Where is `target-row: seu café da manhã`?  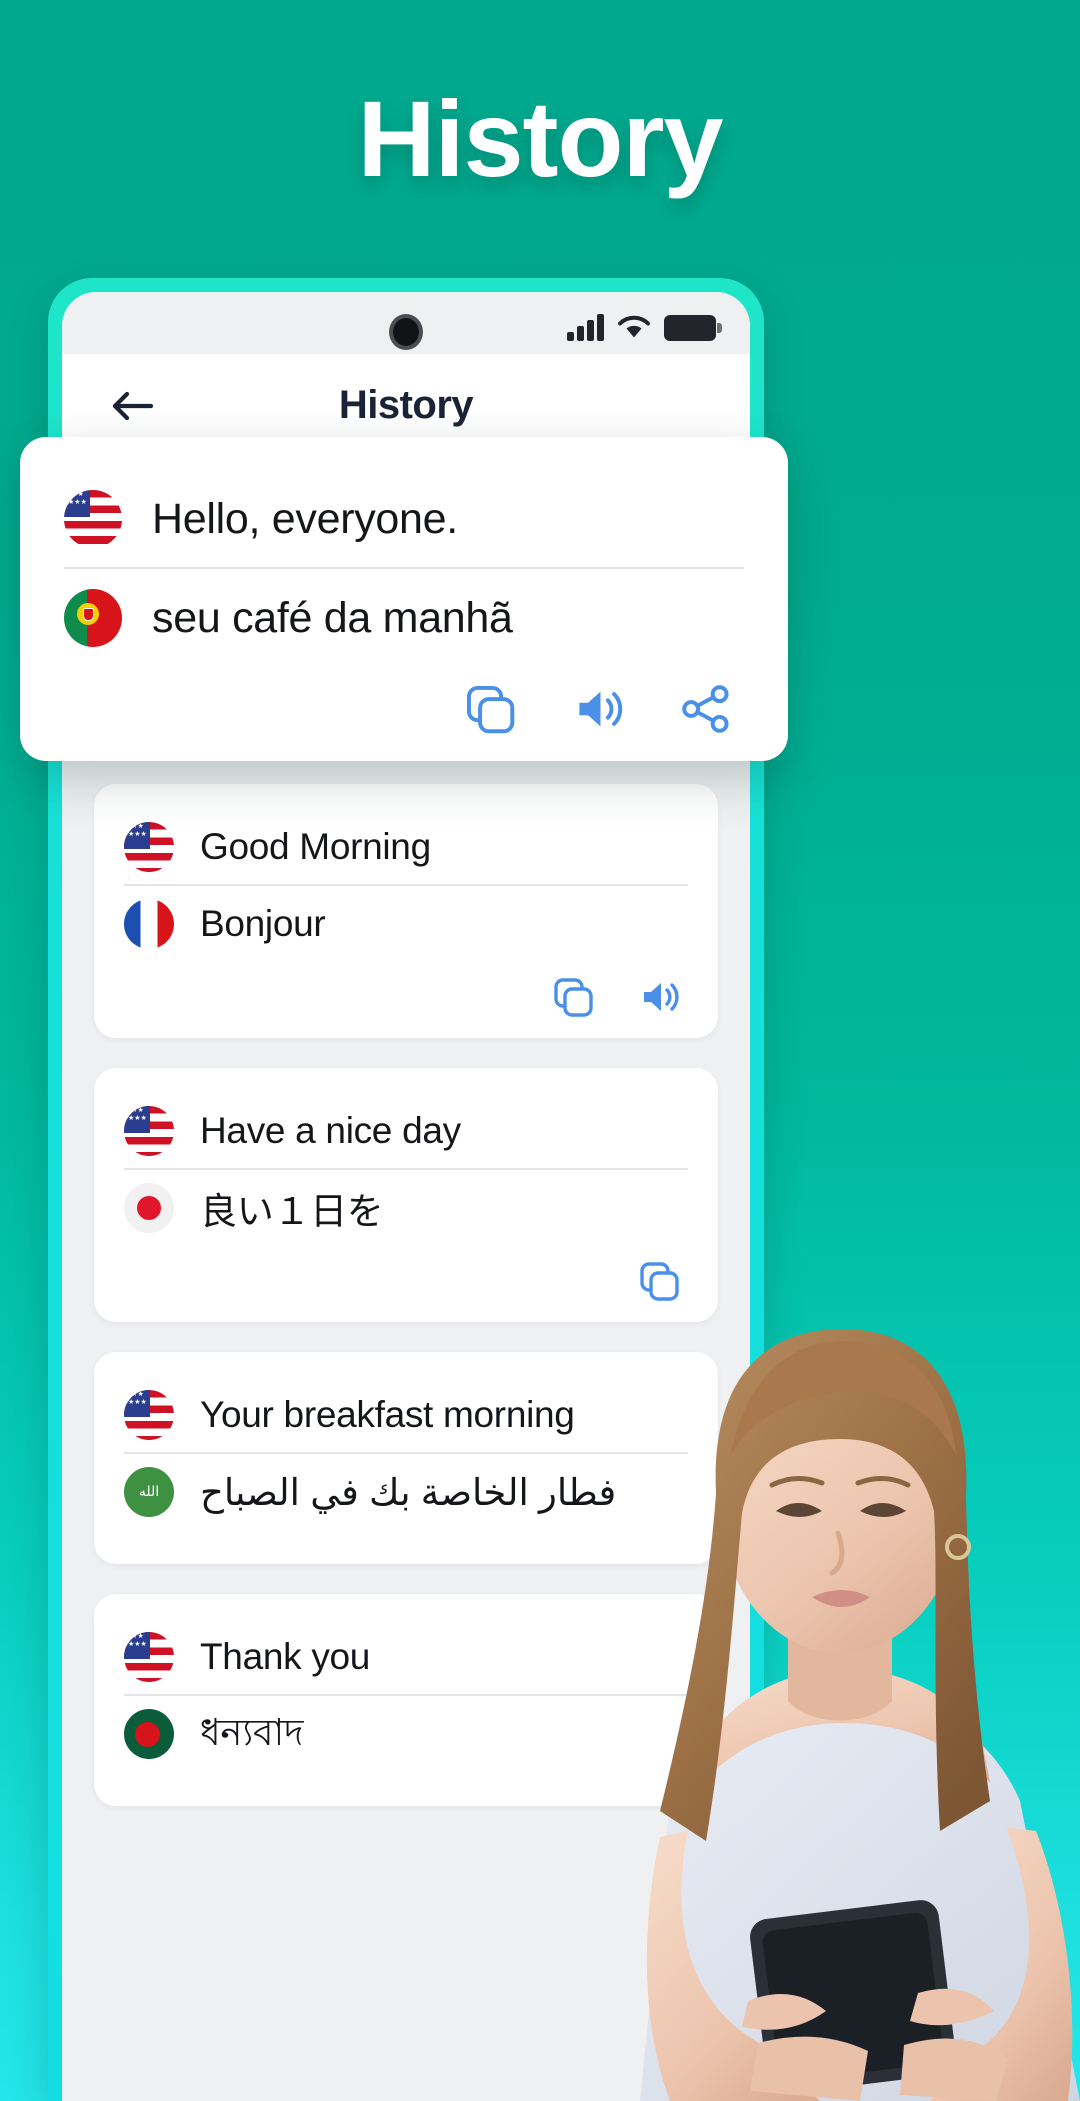 target-row: seu café da manhã is located at coordinates (404, 618).